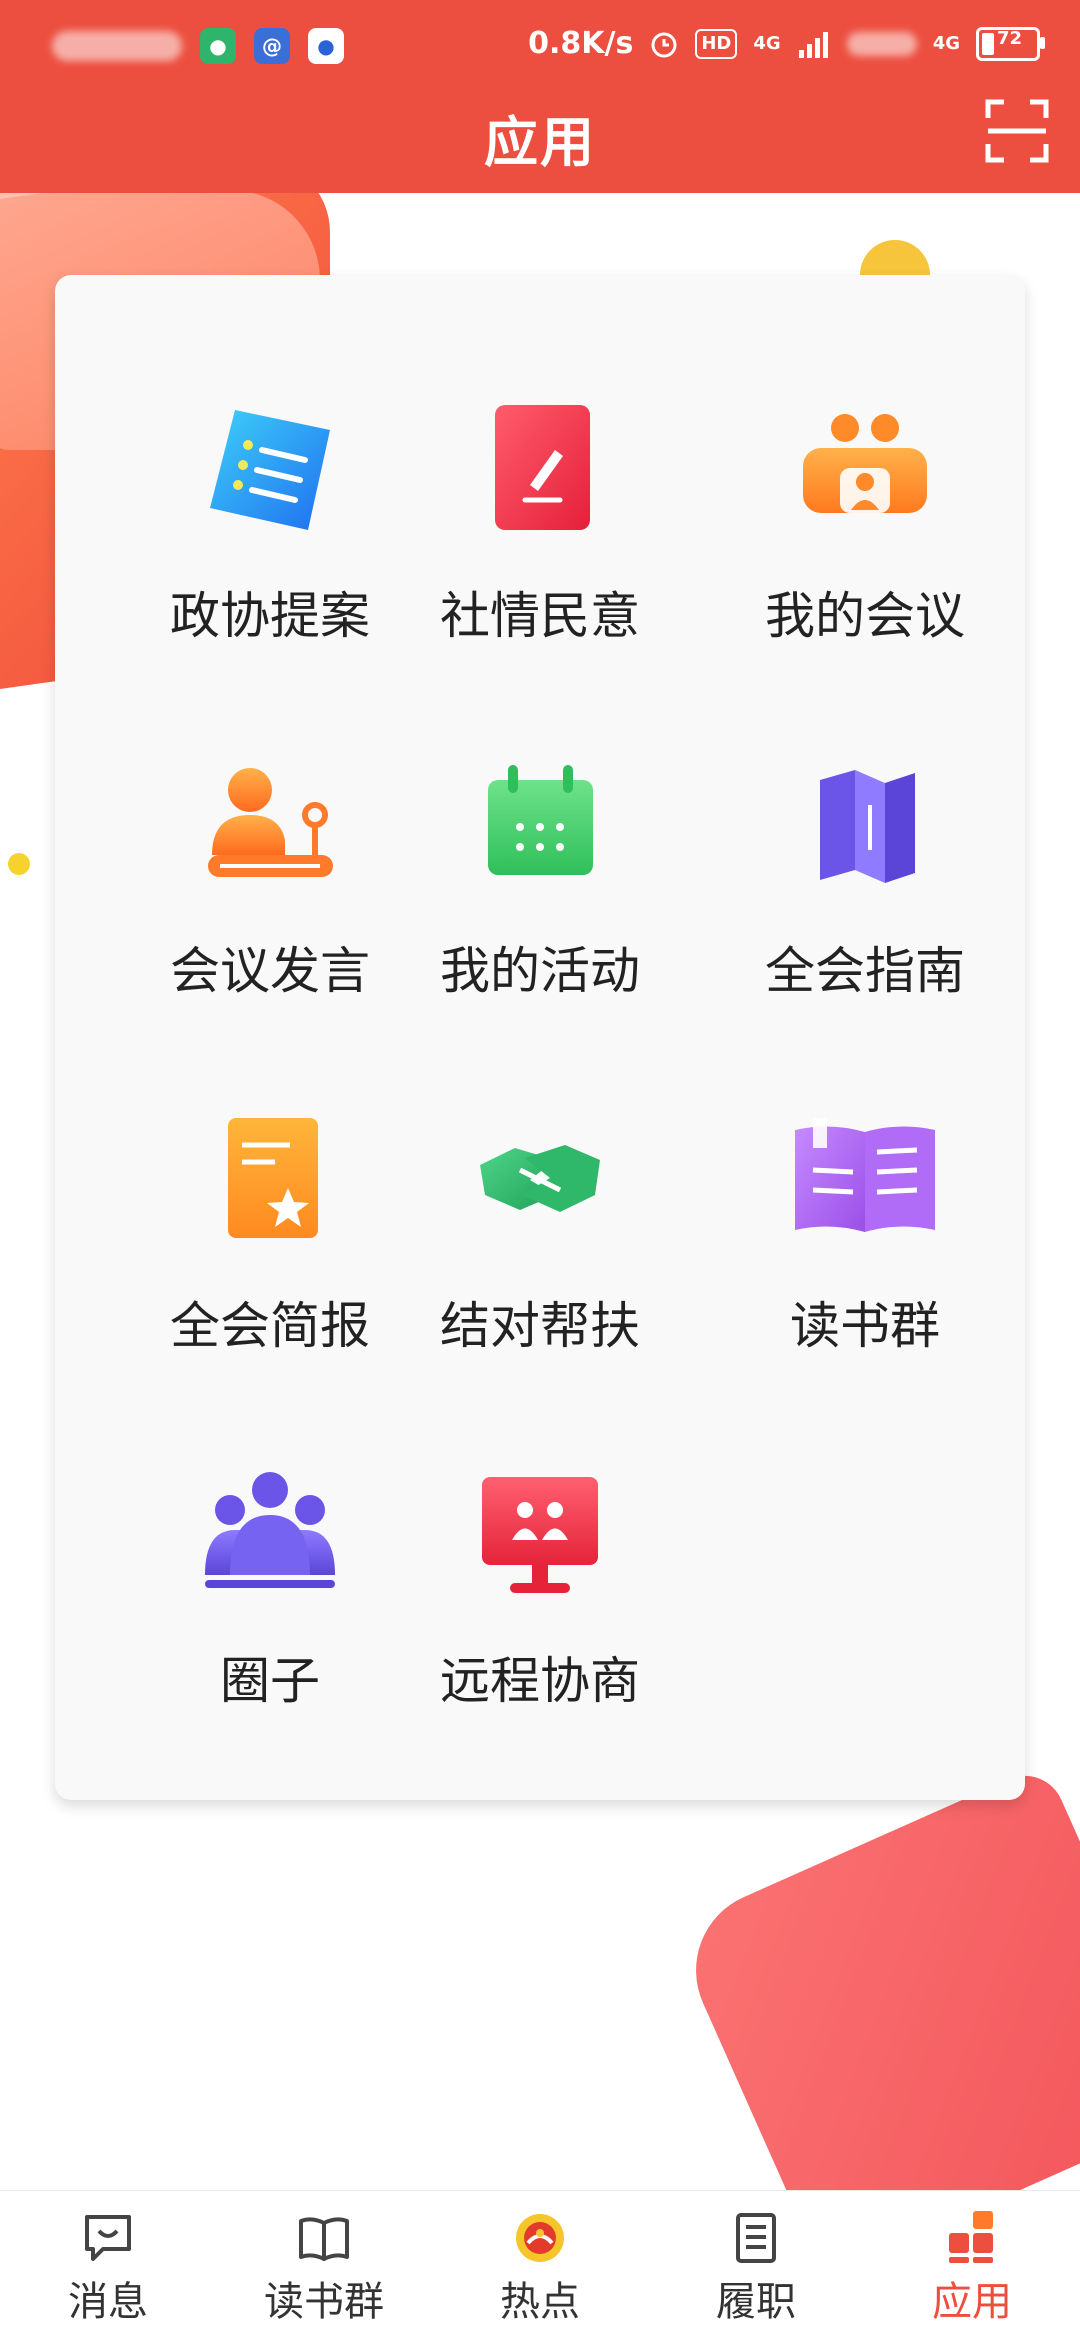 This screenshot has width=1080, height=2341. Describe the element at coordinates (540, 2238) in the screenshot. I see `emblem-icon` at that location.